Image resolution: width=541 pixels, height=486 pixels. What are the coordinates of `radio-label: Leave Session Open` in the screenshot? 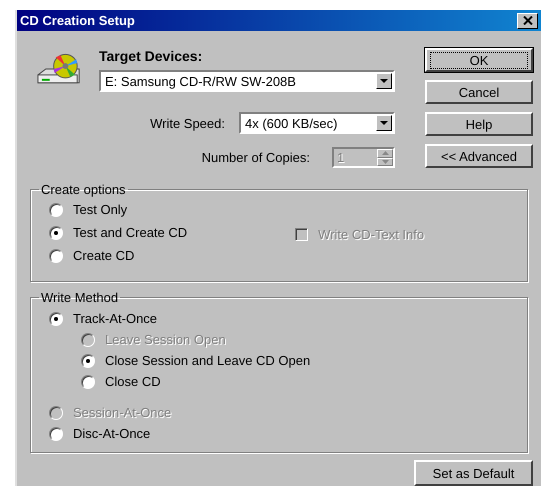 It's located at (165, 339).